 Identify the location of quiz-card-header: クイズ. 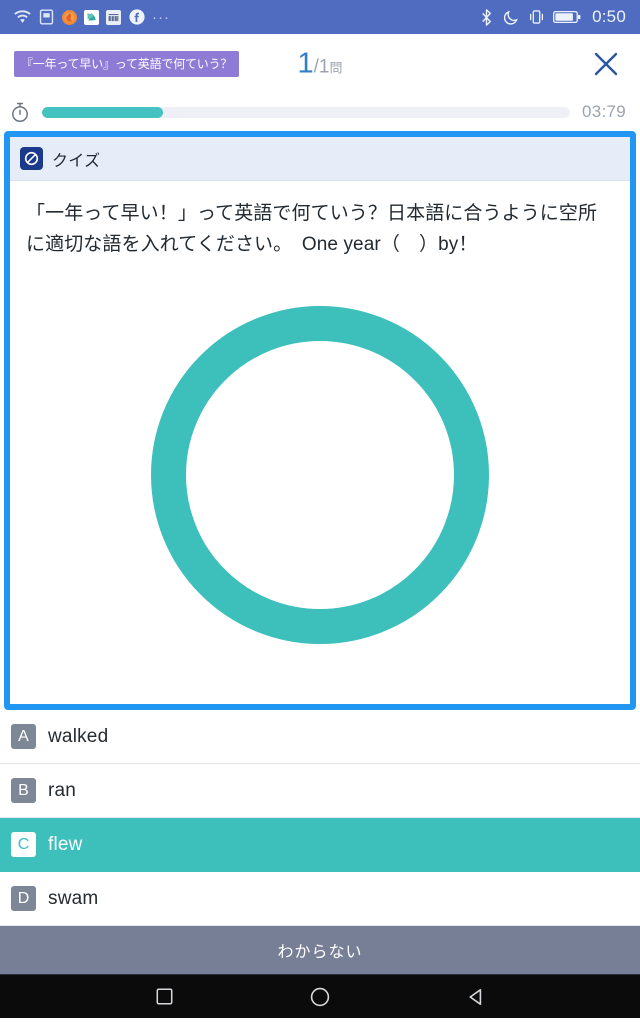
(320, 159).